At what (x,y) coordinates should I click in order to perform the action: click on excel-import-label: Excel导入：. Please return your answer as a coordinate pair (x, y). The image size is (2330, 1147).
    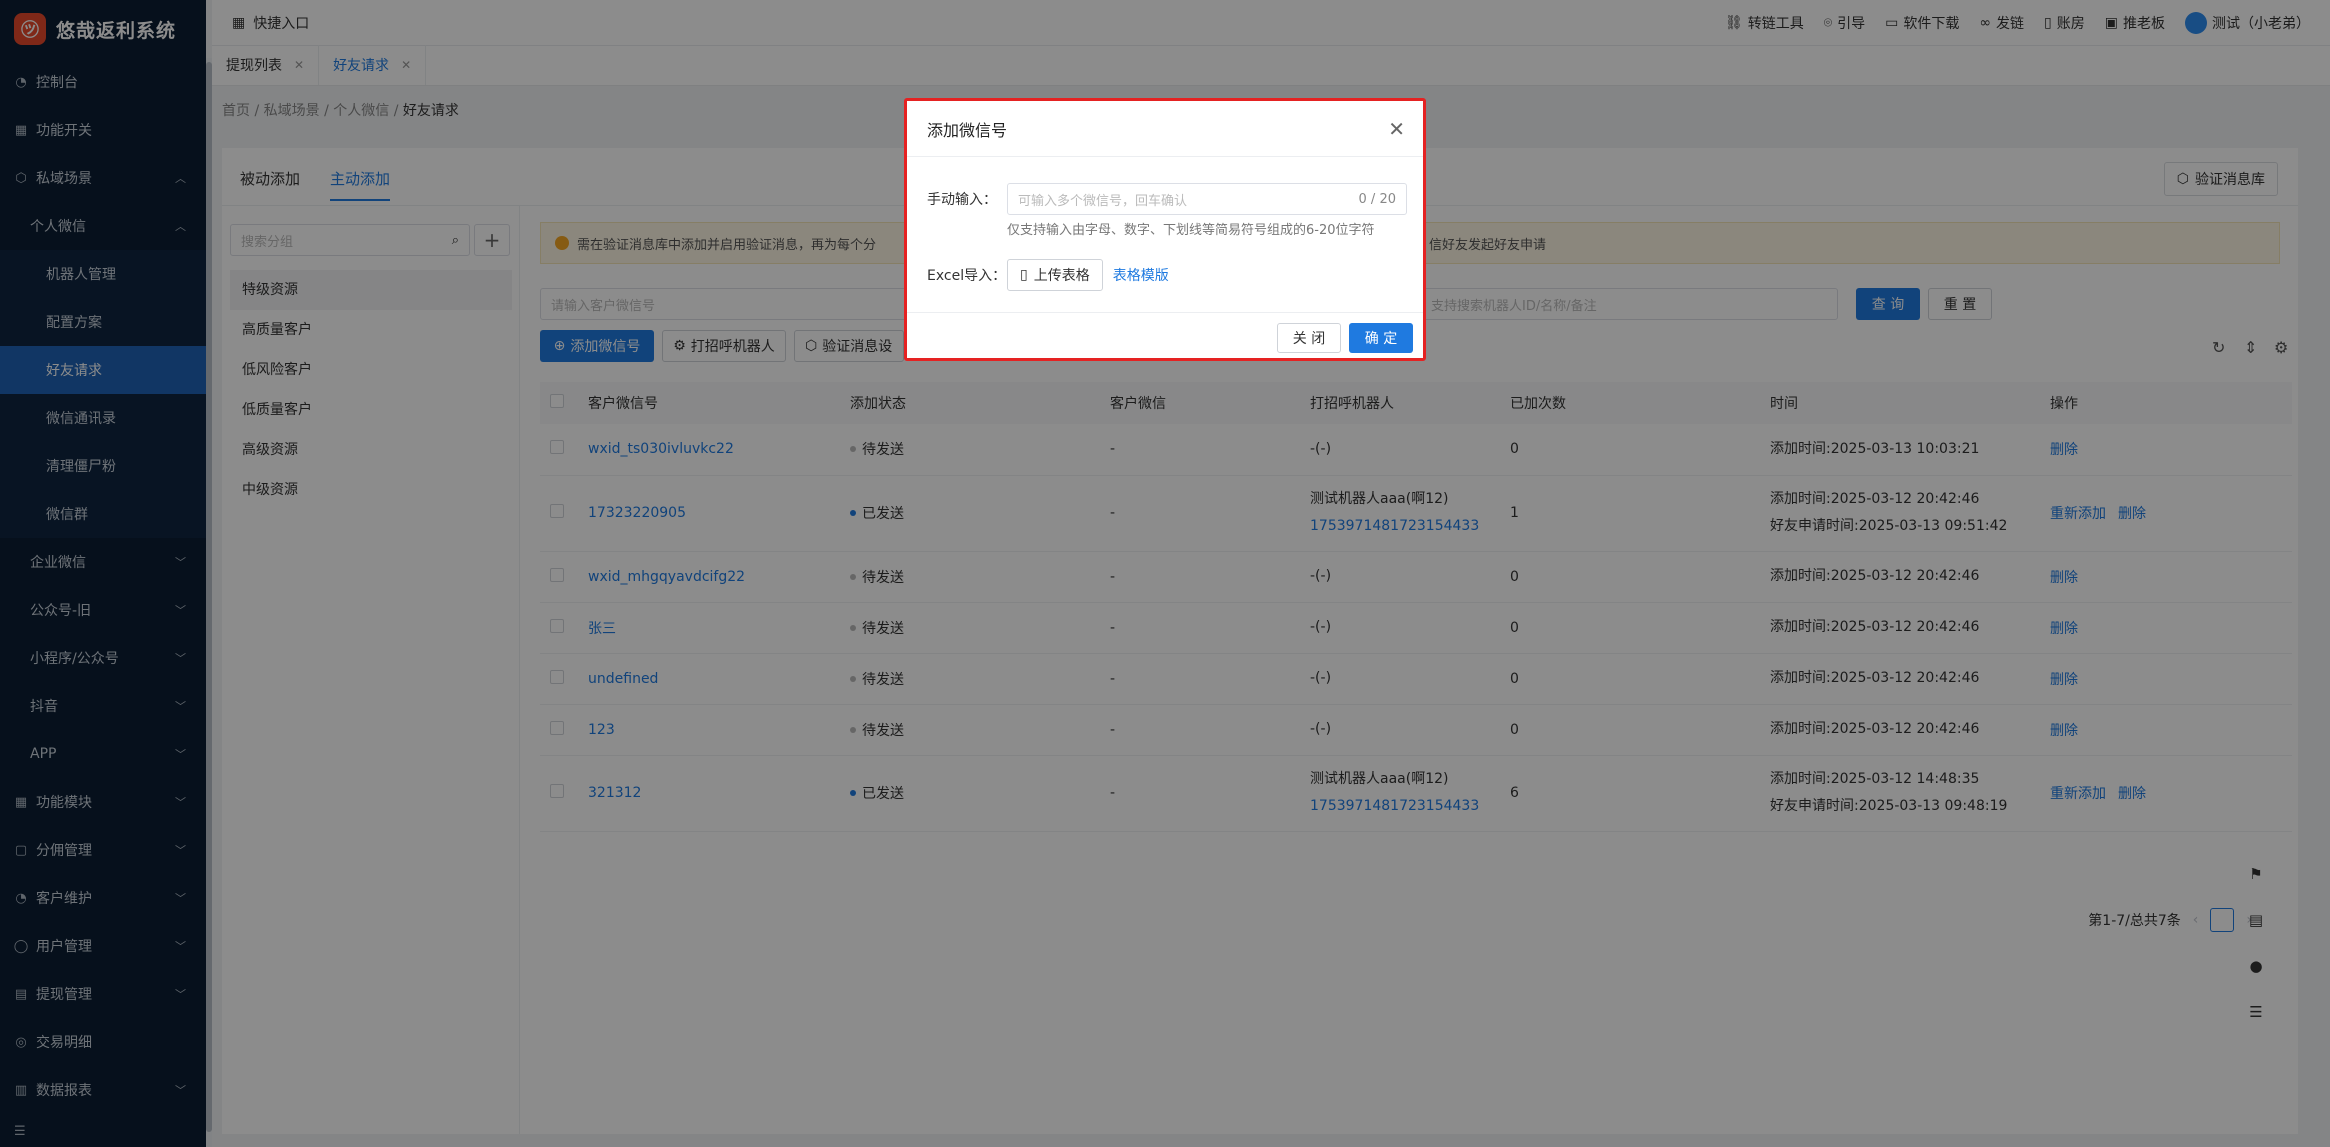
    Looking at the image, I should click on (967, 276).